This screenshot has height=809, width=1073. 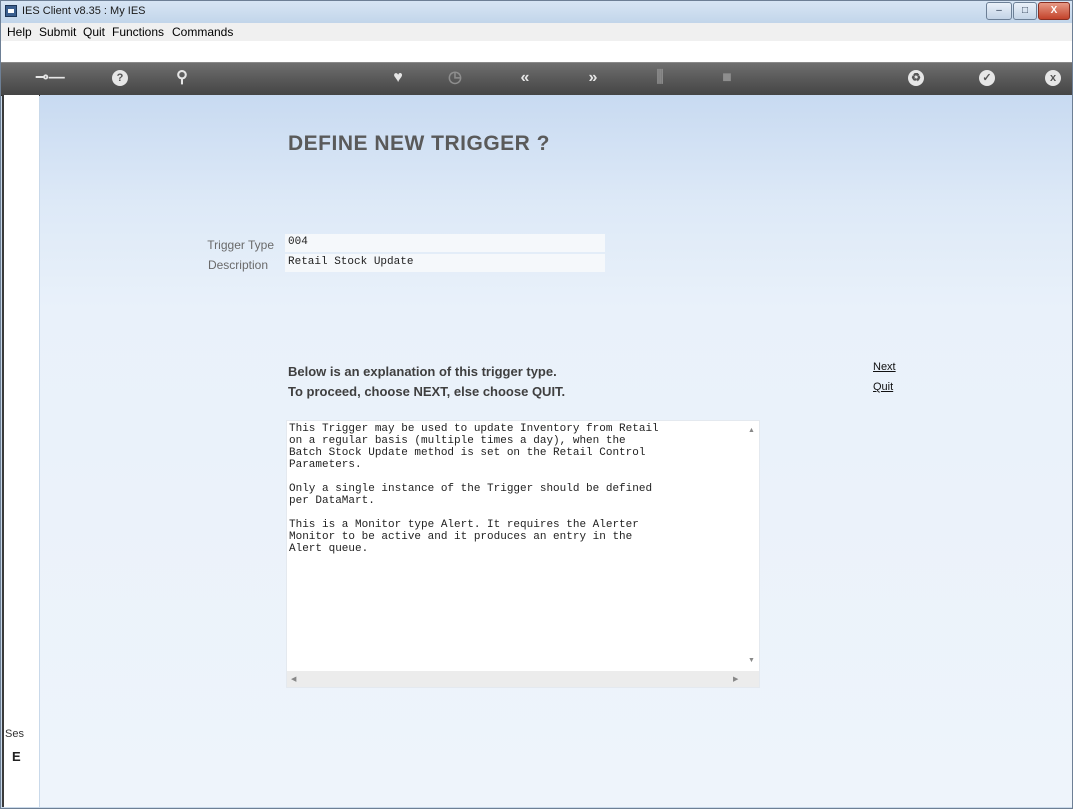 What do you see at coordinates (536, 12) in the screenshot?
I see `title-bar: IES Client v8.35 : My IES – □ X` at bounding box center [536, 12].